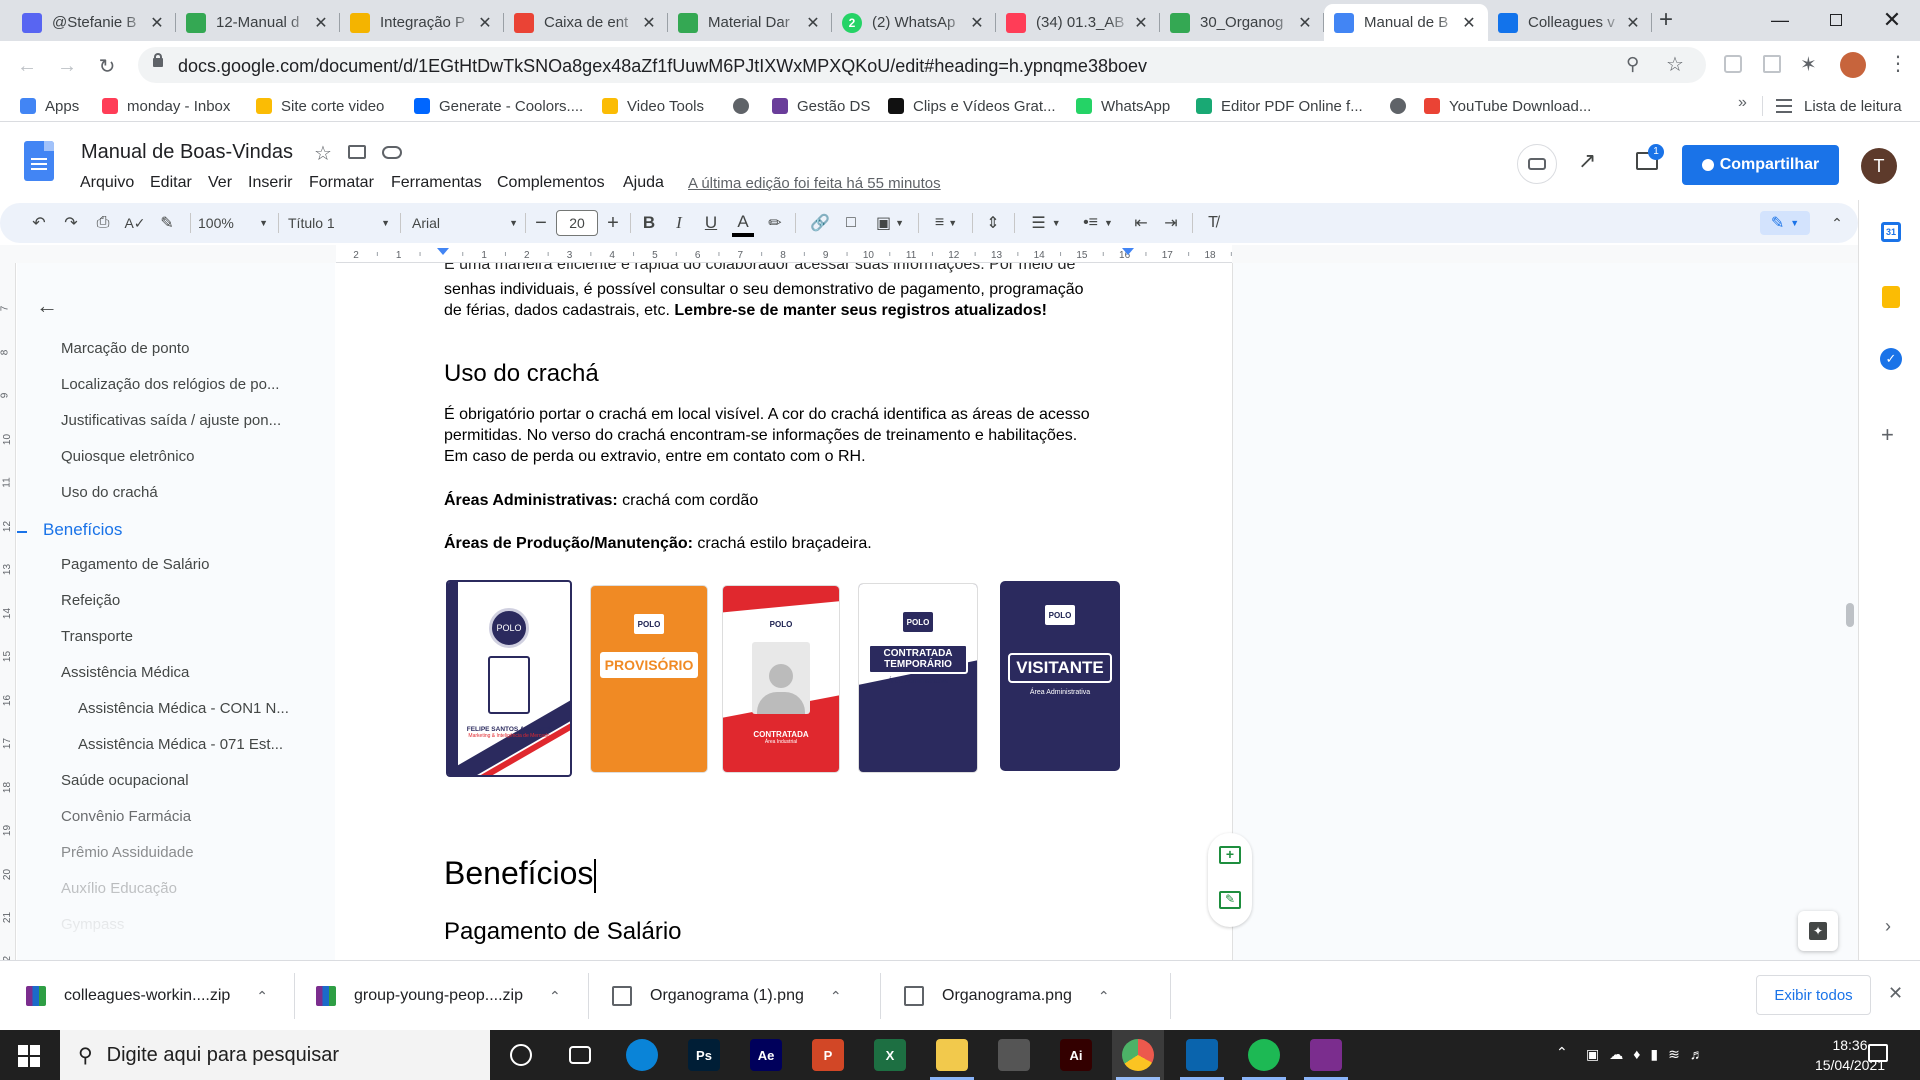 Image resolution: width=1920 pixels, height=1080 pixels. I want to click on new-tab-button: +, so click(1666, 20).